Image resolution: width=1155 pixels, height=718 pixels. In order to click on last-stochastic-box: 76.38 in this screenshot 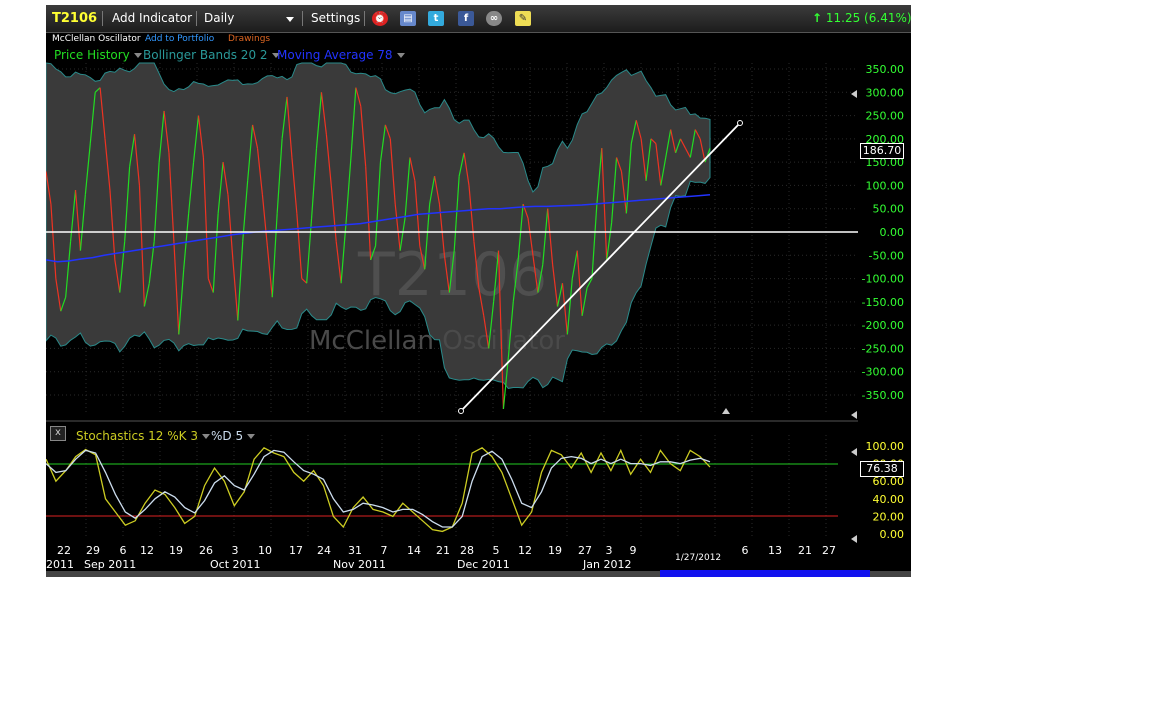, I will do `click(882, 469)`.